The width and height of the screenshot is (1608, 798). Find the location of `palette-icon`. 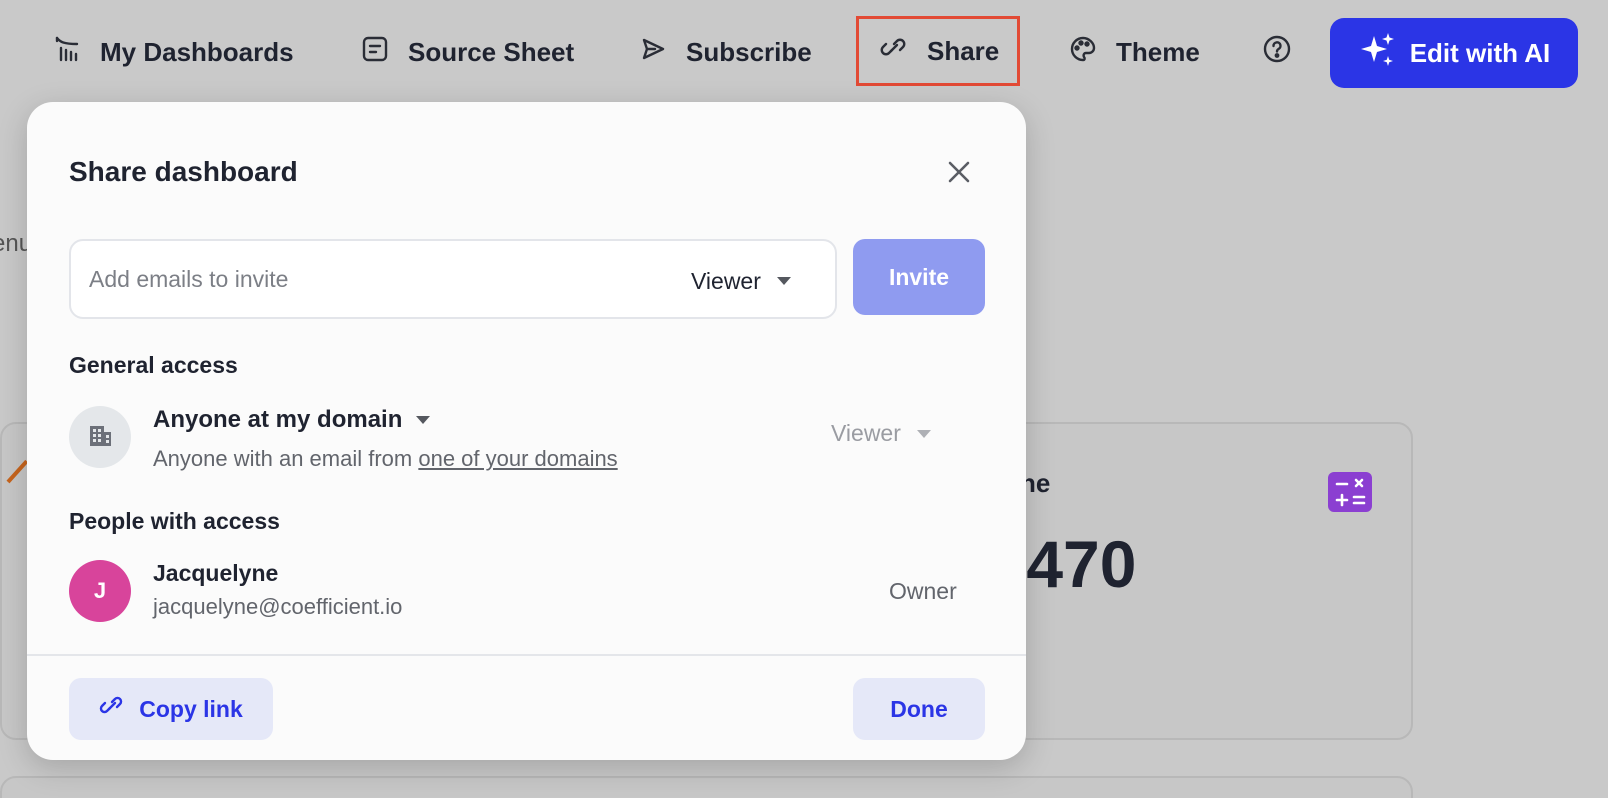

palette-icon is located at coordinates (1083, 52).